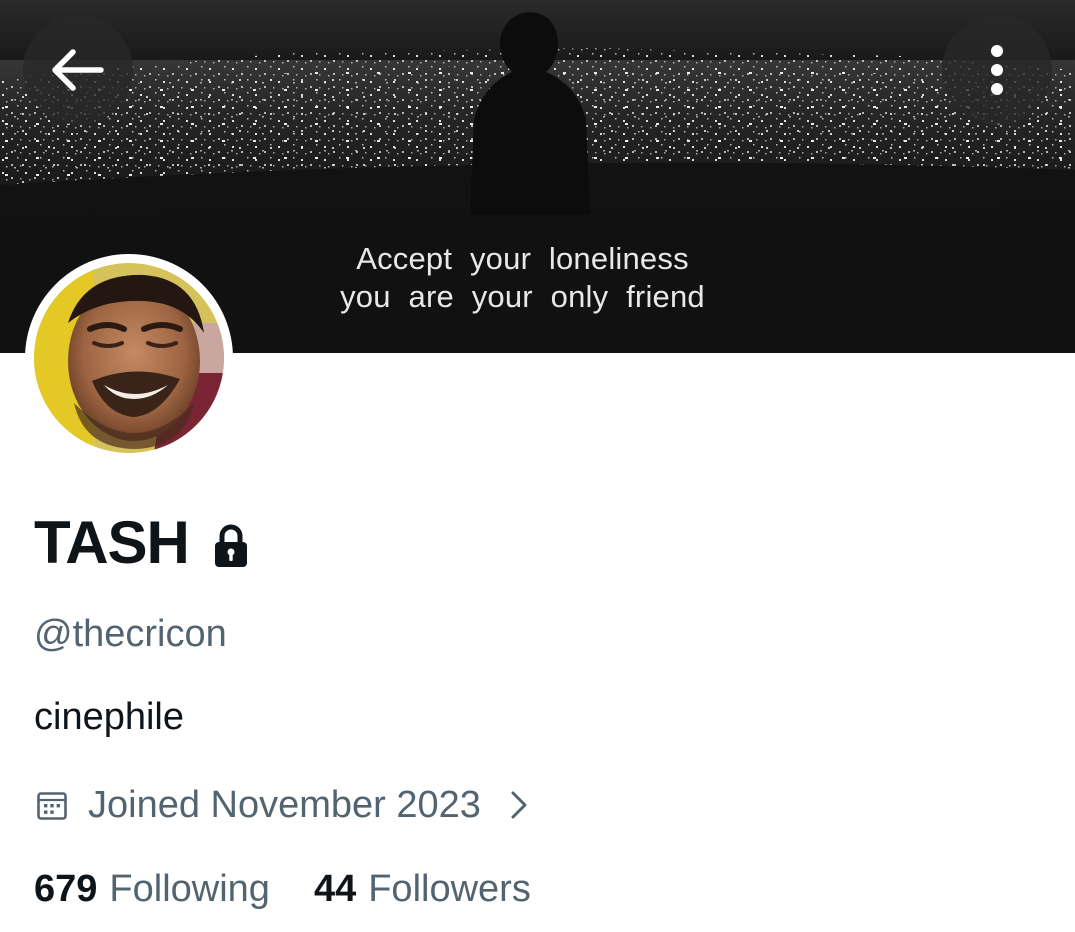 The image size is (1075, 932). I want to click on followers-count: 44, so click(335, 889).